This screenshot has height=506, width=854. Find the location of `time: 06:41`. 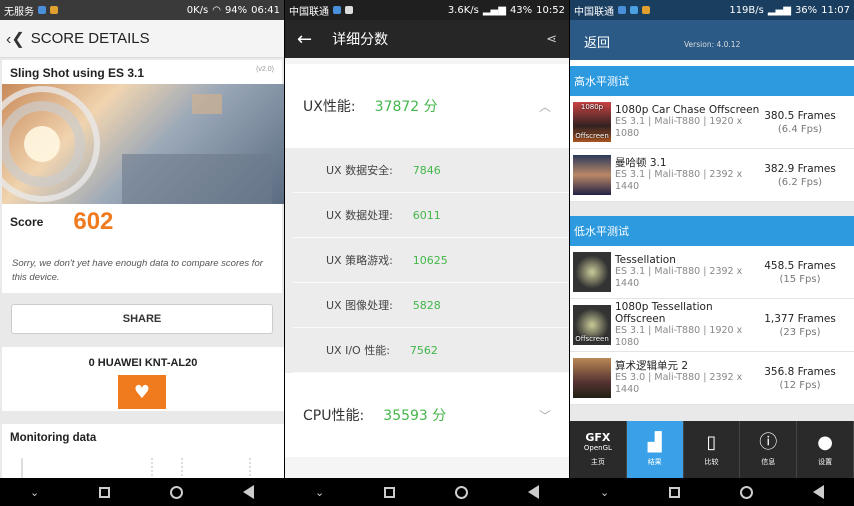

time: 06:41 is located at coordinates (265, 10).